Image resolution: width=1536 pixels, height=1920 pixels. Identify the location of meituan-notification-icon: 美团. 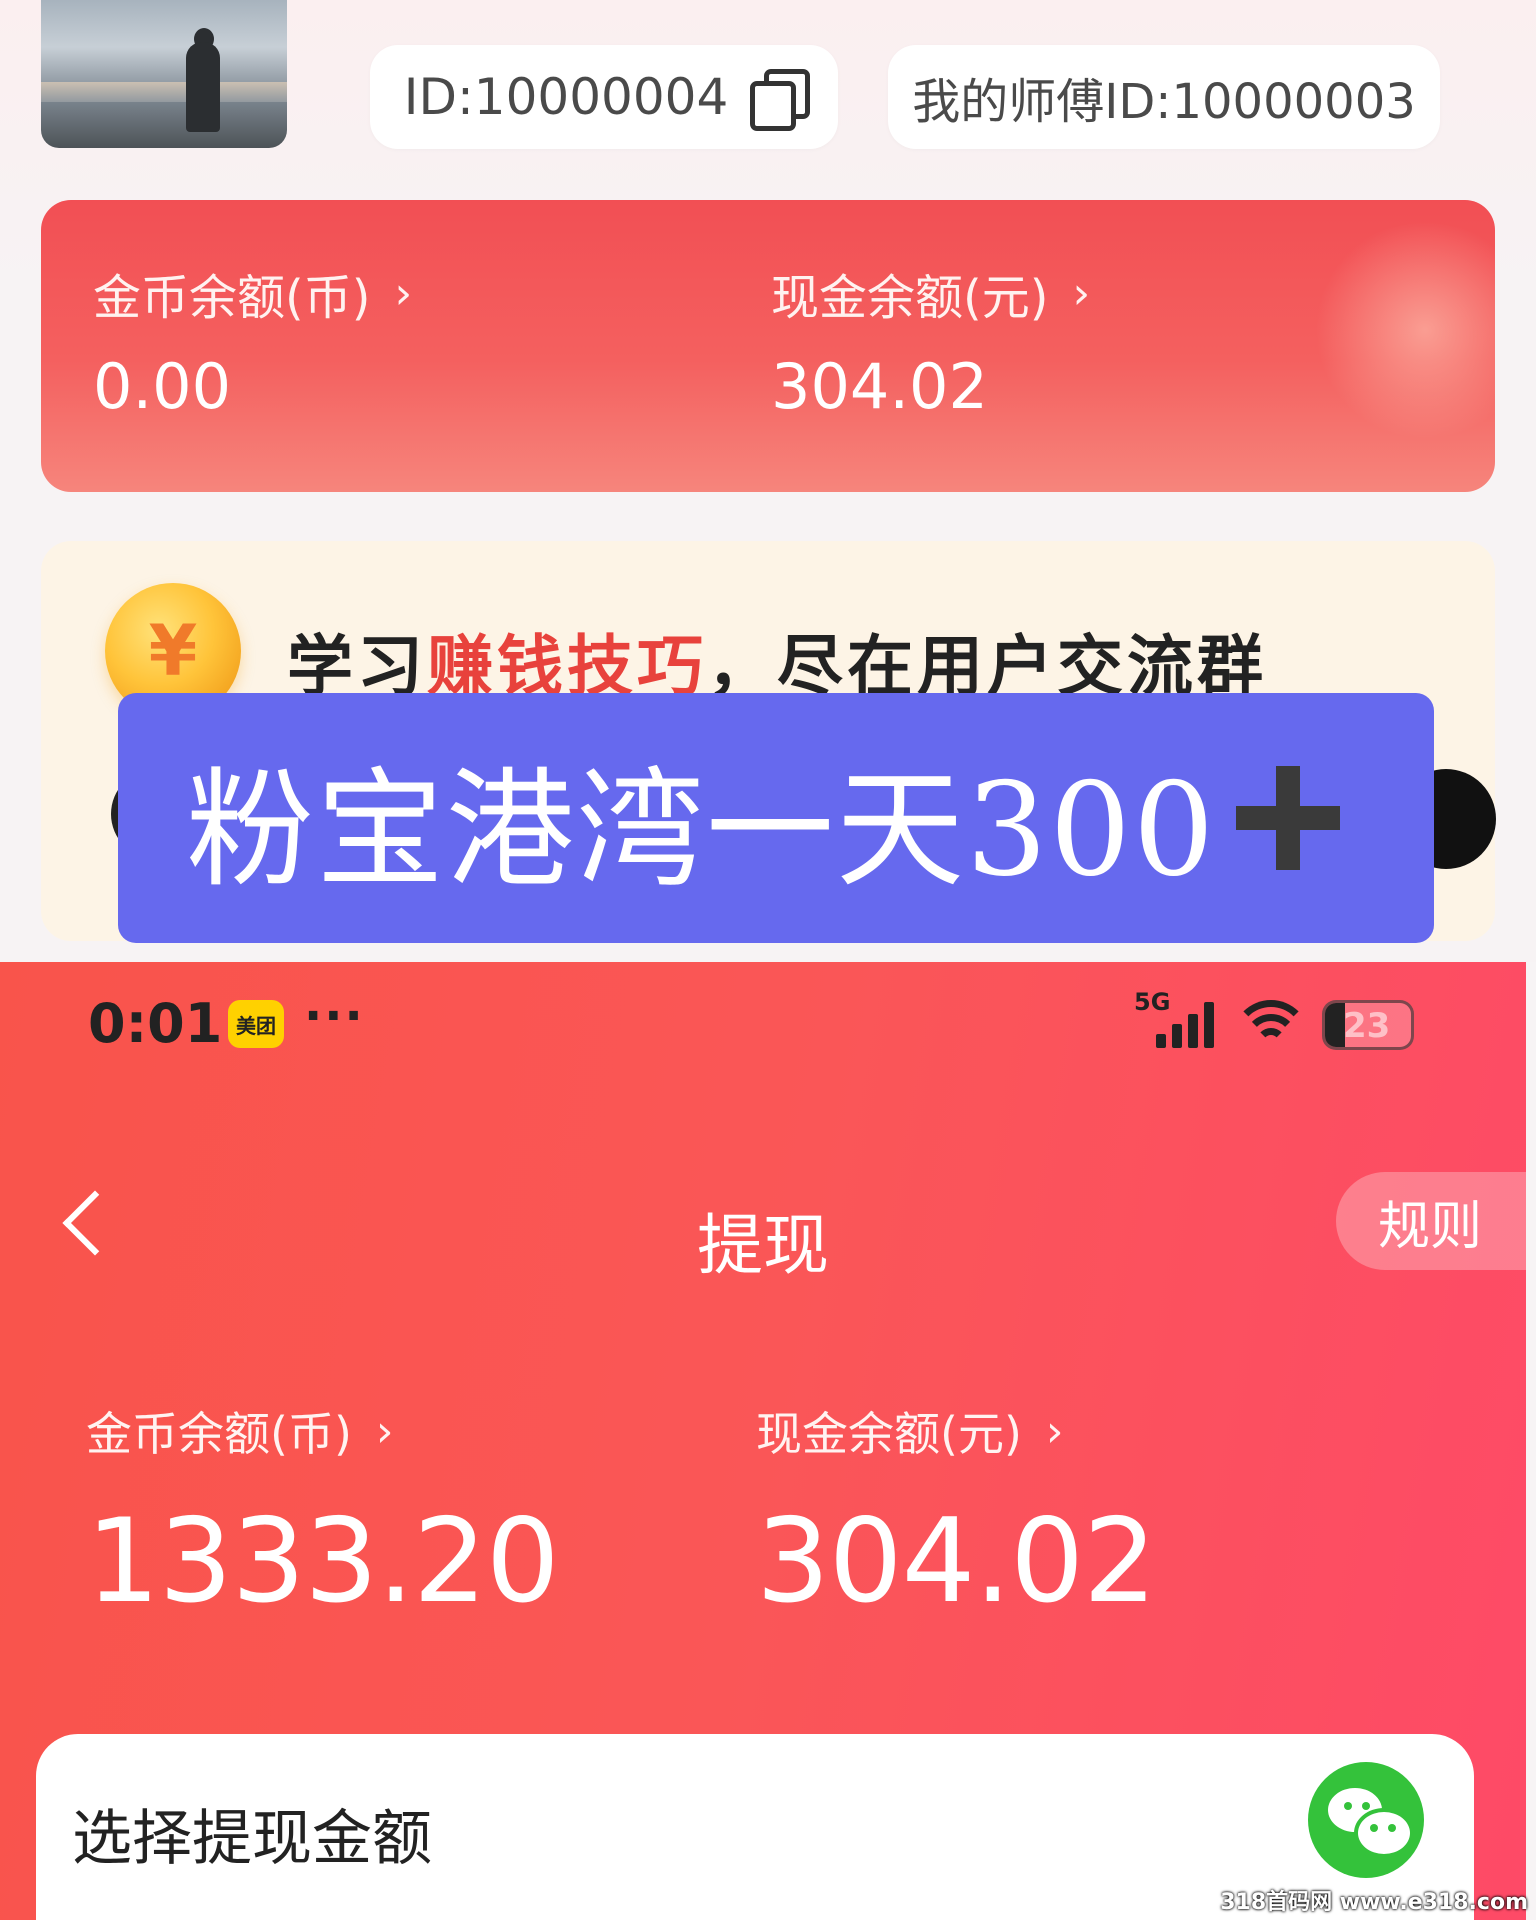
(256, 1024).